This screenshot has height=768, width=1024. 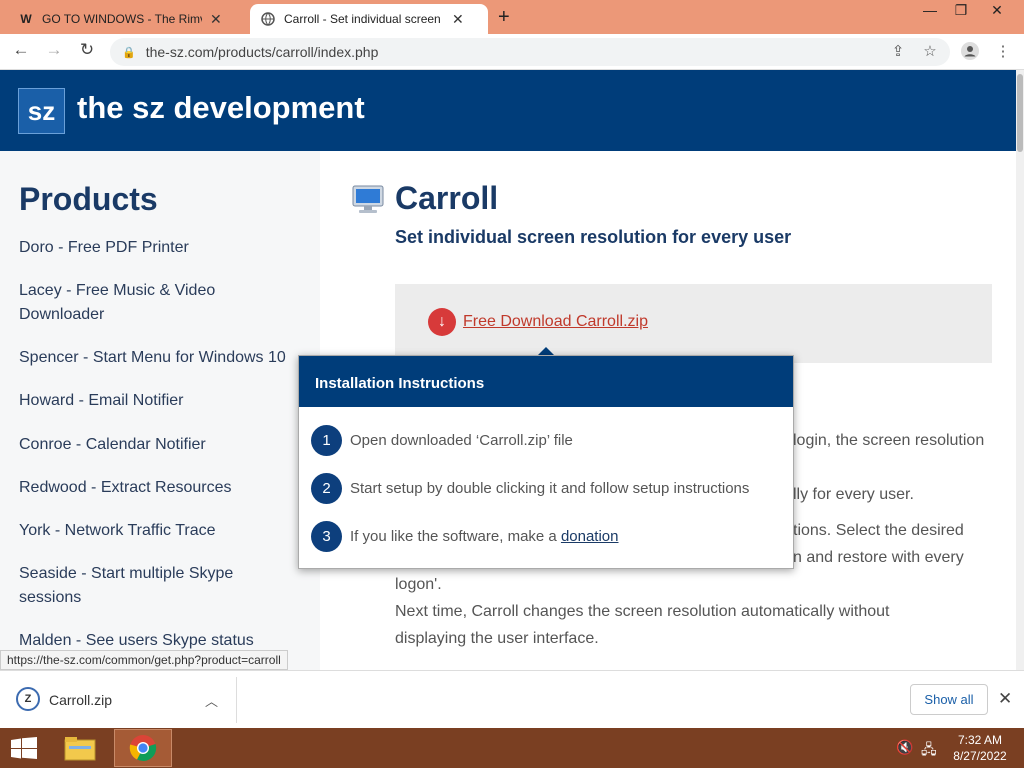 What do you see at coordinates (904, 747) in the screenshot?
I see `volume-muted-icon: 🔇` at bounding box center [904, 747].